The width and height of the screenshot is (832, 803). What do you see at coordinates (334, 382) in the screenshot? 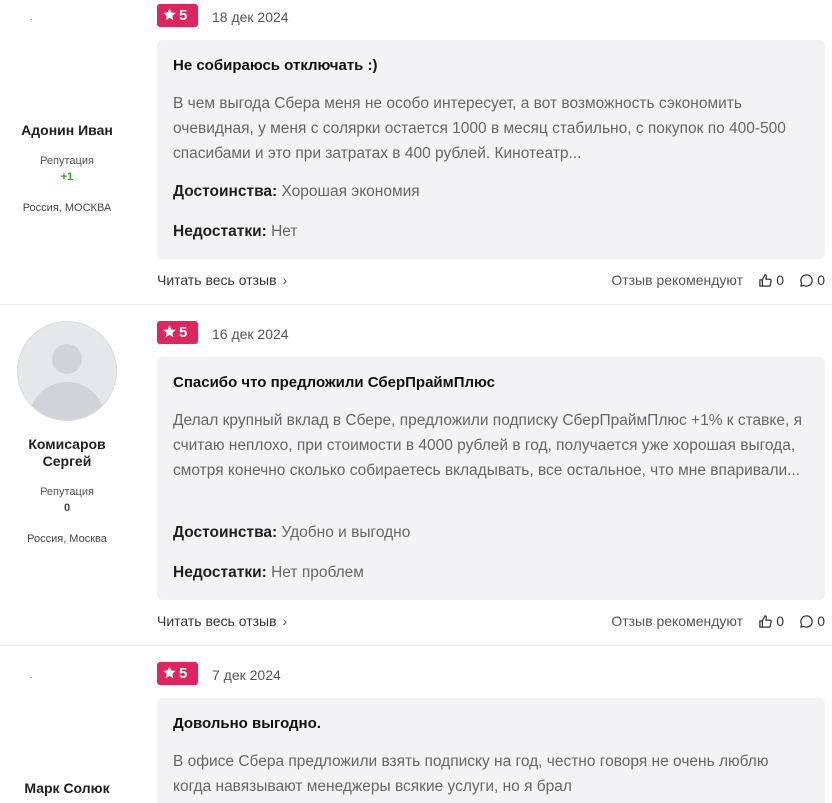
I see `review-title: Спасибо что предложили СберПраймПлюс` at bounding box center [334, 382].